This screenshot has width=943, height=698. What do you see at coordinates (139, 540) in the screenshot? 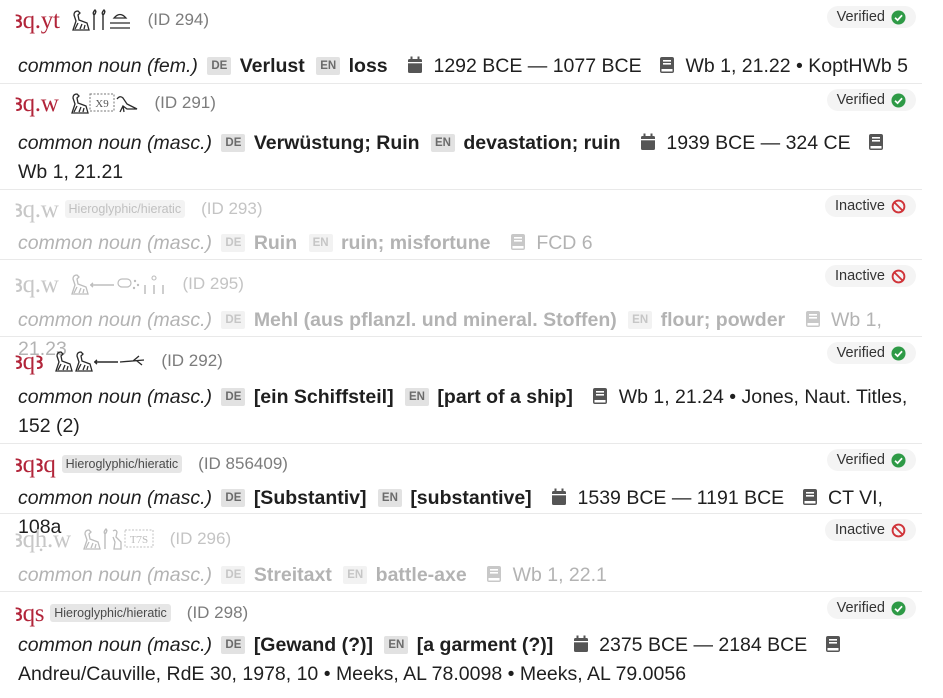
I see `unknown-glyph-code: T7S` at bounding box center [139, 540].